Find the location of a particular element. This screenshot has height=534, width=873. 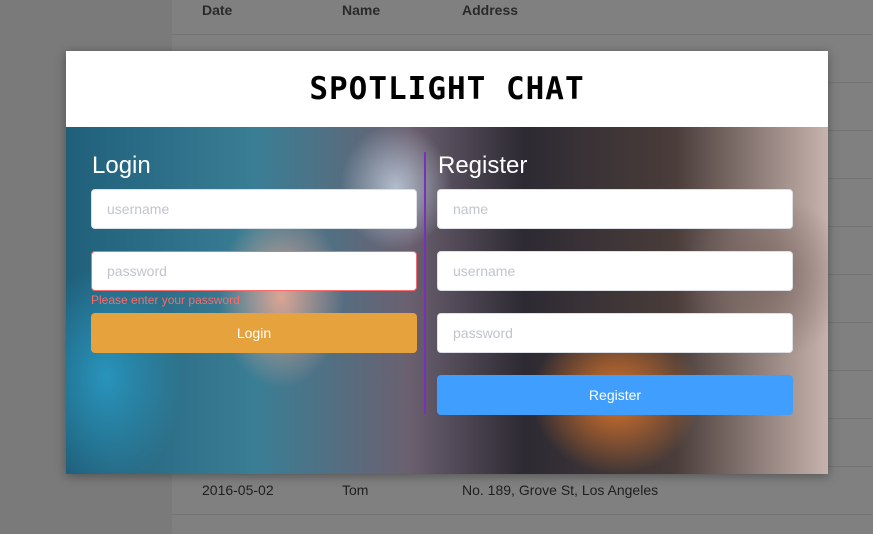

modal-header: SPOTLIGHT CHAT is located at coordinates (447, 89).